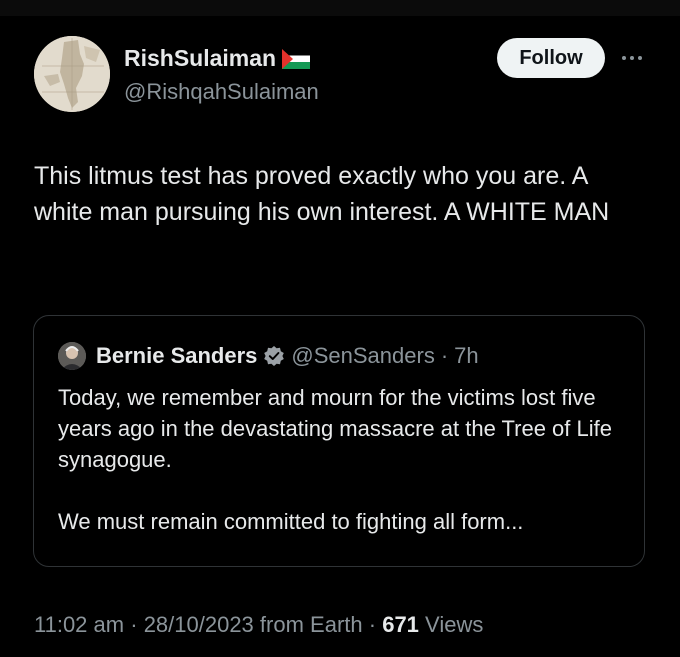 Image resolution: width=680 pixels, height=657 pixels. What do you see at coordinates (274, 356) in the screenshot?
I see `verified-badge-icon` at bounding box center [274, 356].